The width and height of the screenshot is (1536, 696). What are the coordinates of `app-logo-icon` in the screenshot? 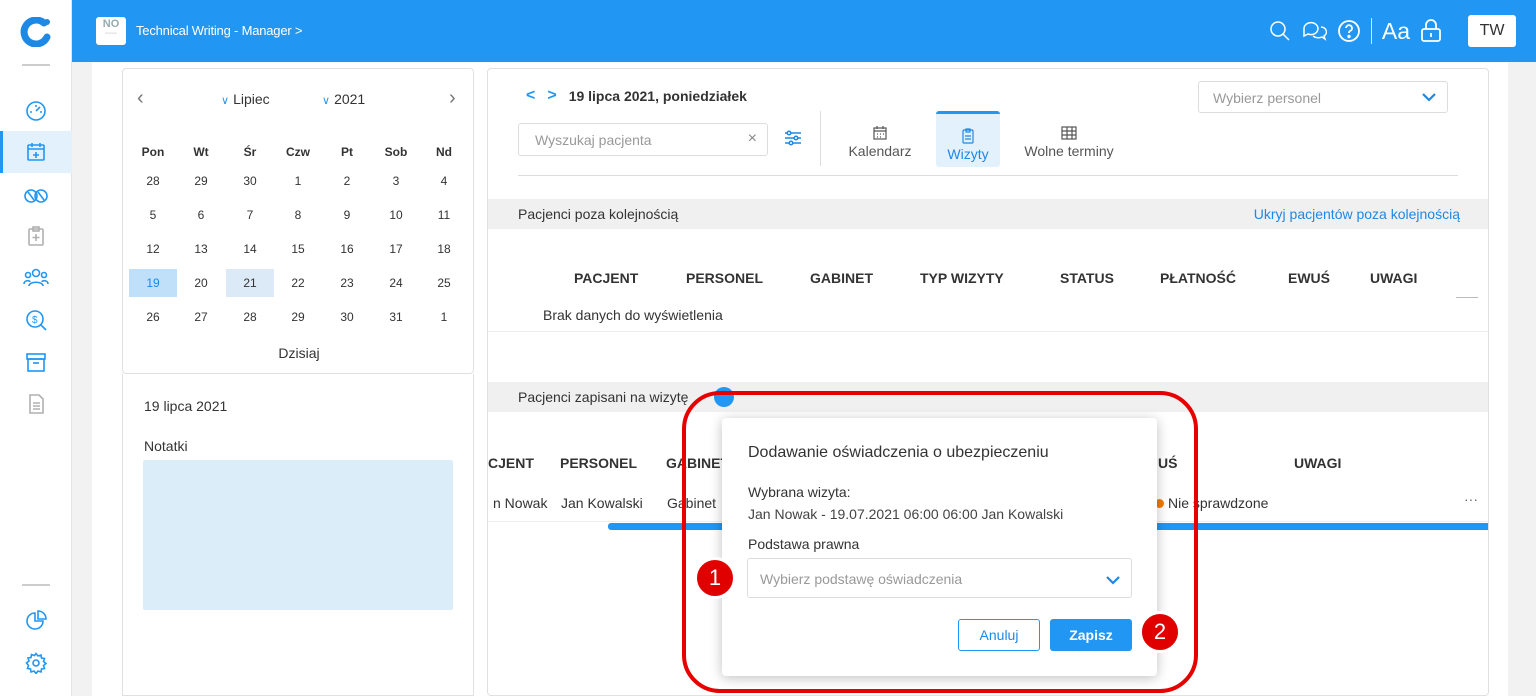 It's located at (36, 33).